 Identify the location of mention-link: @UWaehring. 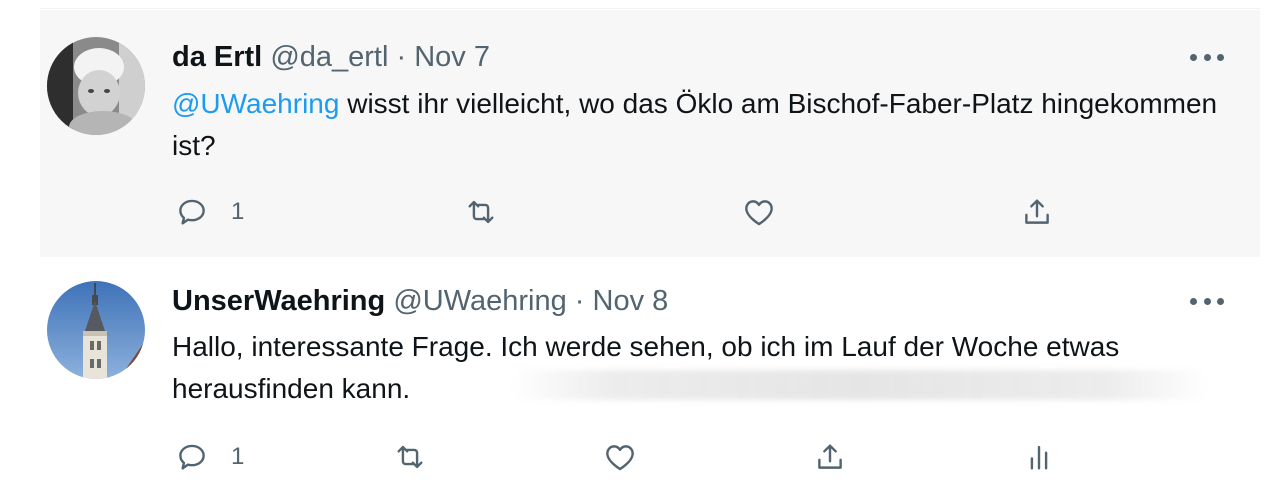
(255, 103).